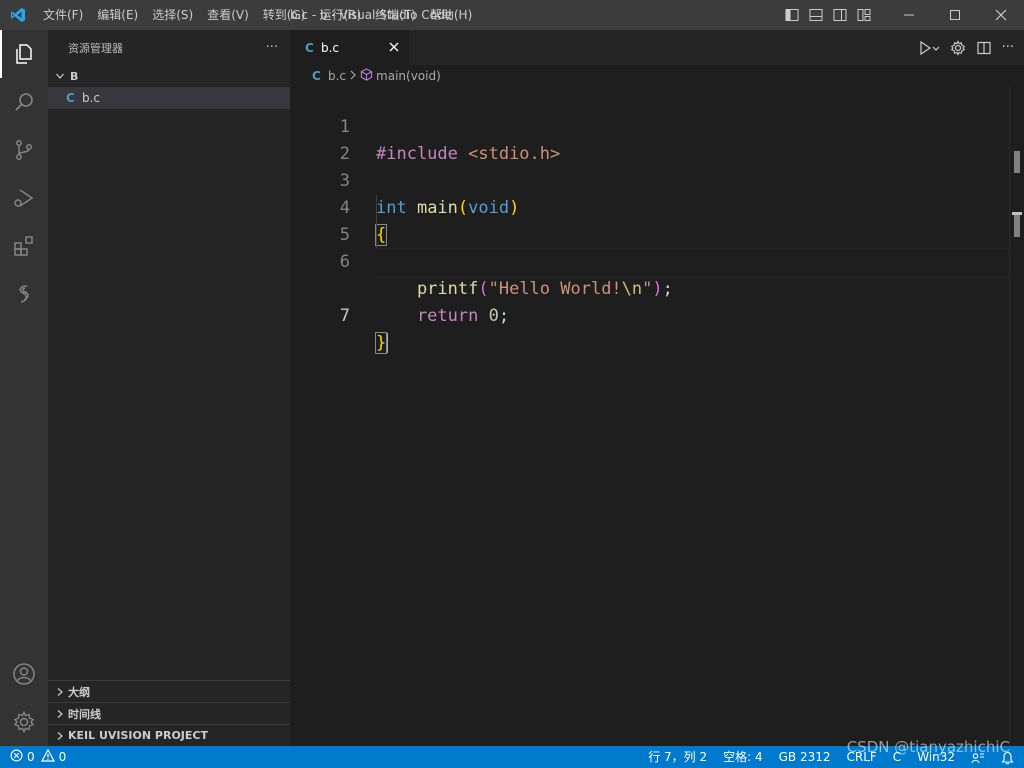 Image resolution: width=1024 pixels, height=768 pixels. Describe the element at coordinates (228, 15) in the screenshot. I see `menu-view: 查看(V)` at that location.